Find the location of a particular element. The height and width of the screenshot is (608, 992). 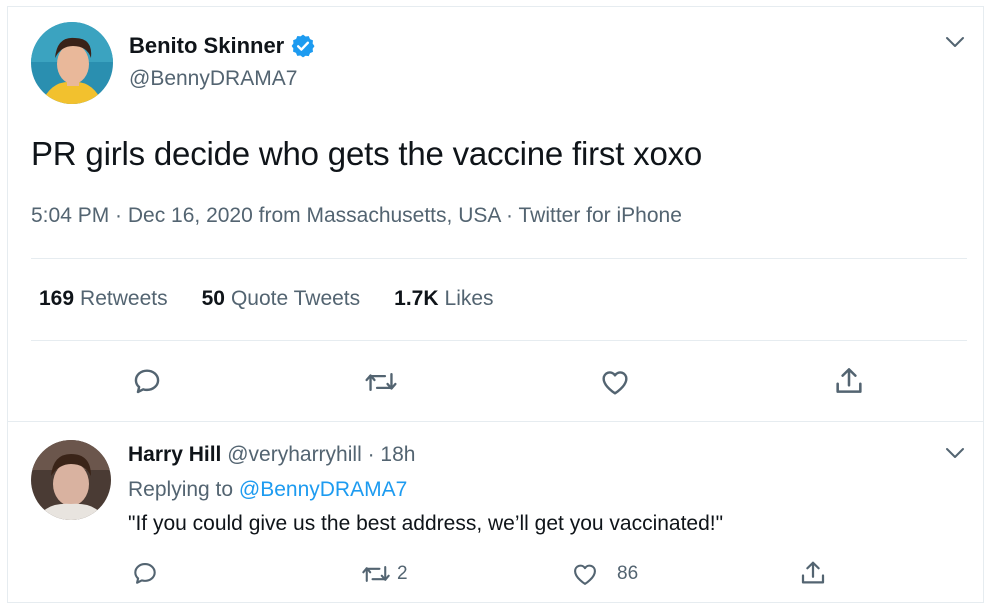

reply-header: Harry Hill @veryharryhill · 18h is located at coordinates (271, 455).